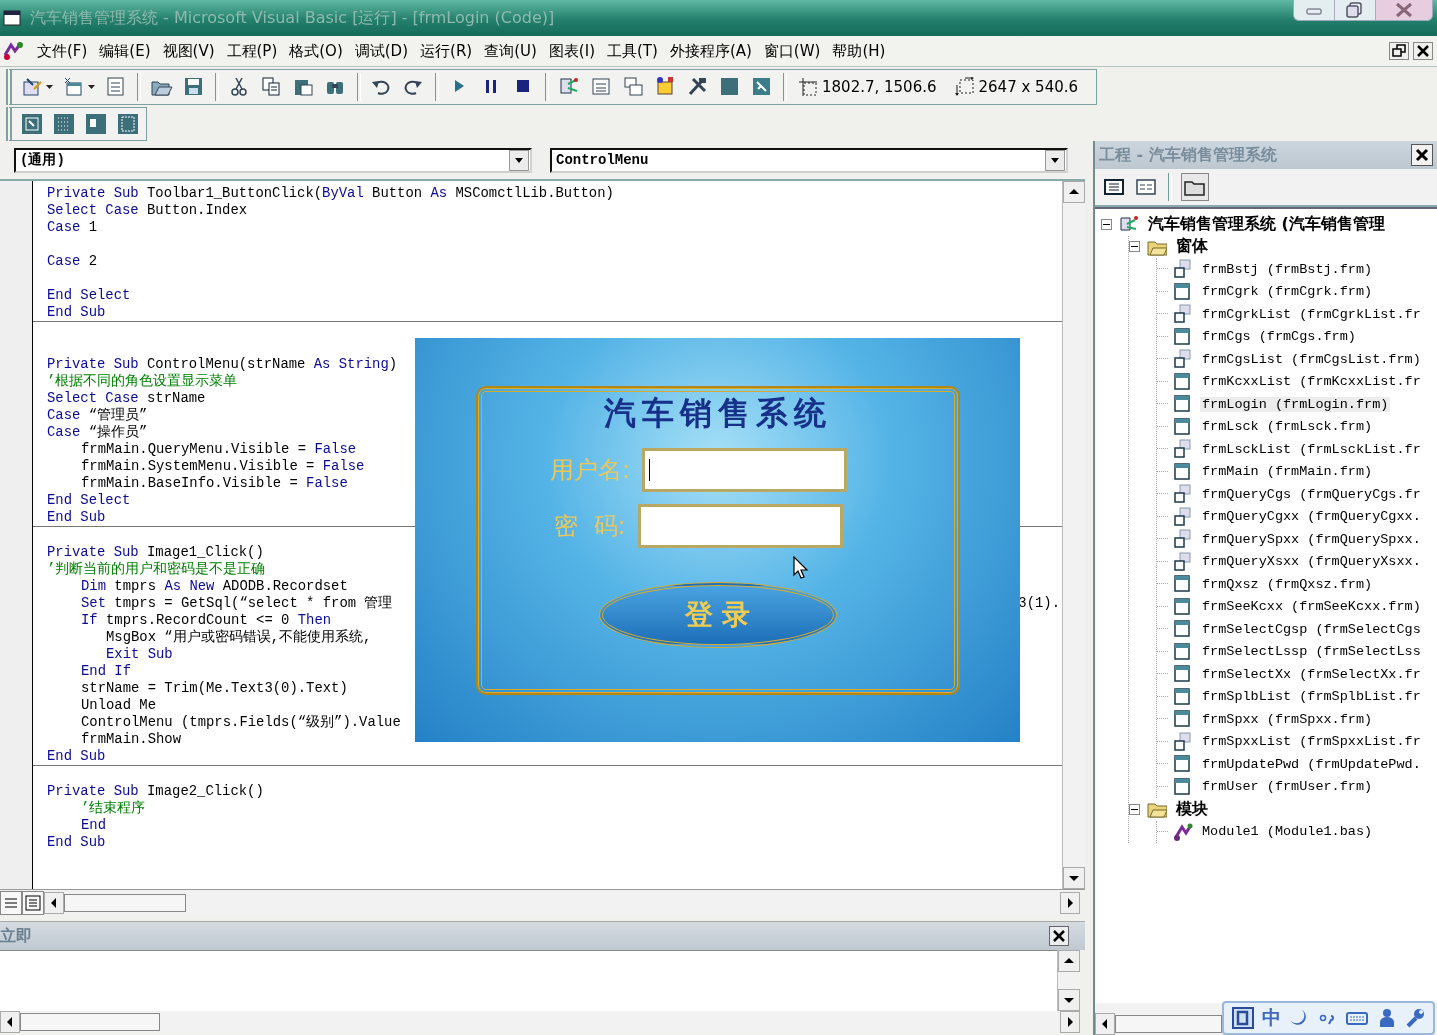 The width and height of the screenshot is (1437, 1035). What do you see at coordinates (116, 87) in the screenshot?
I see `document-icon` at bounding box center [116, 87].